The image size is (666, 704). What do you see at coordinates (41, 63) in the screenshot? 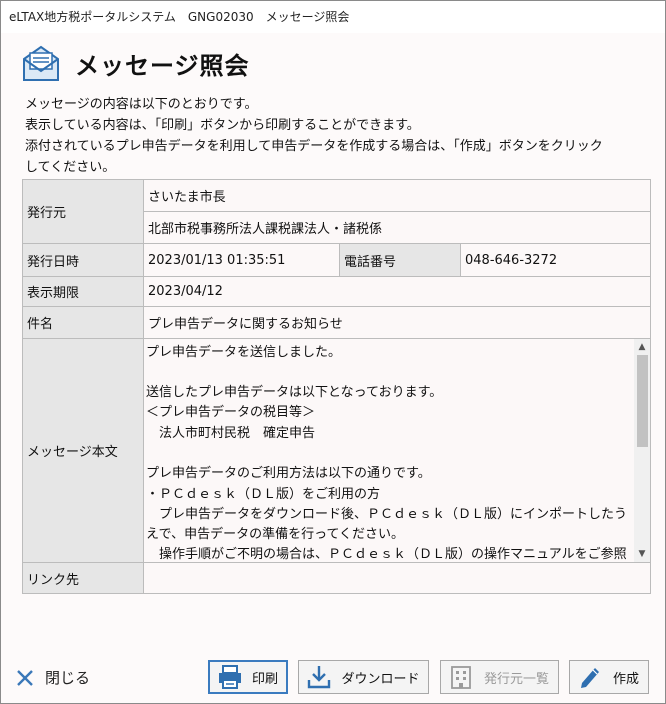
I see `envelope-icon` at bounding box center [41, 63].